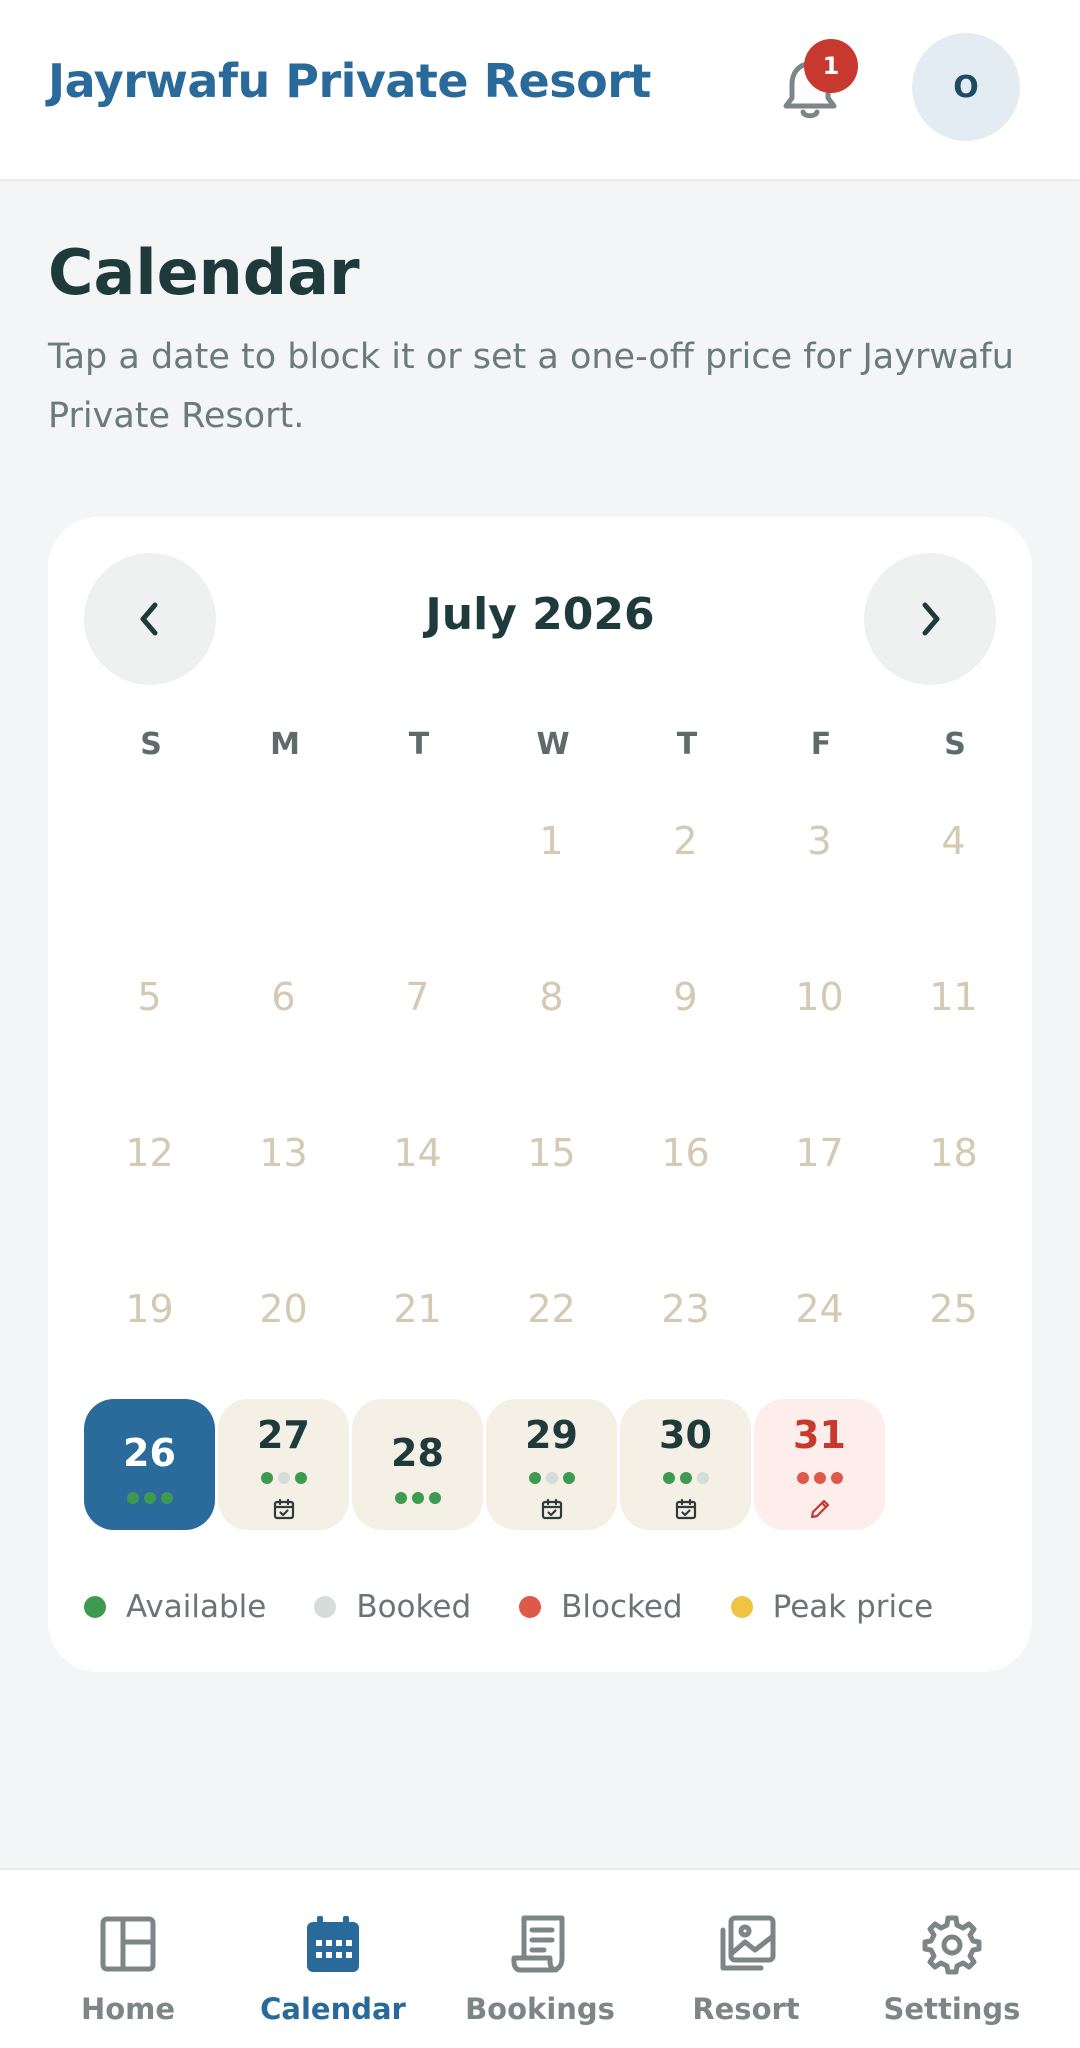 The height and width of the screenshot is (2048, 1080). Describe the element at coordinates (333, 1948) in the screenshot. I see `calendar-icon` at that location.